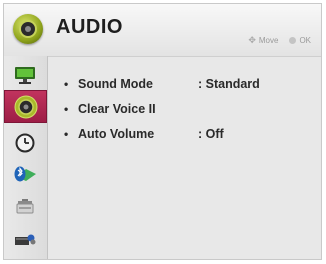 The height and width of the screenshot is (264, 326). Describe the element at coordinates (305, 40) in the screenshot. I see `ok-hint-label: OK` at that location.